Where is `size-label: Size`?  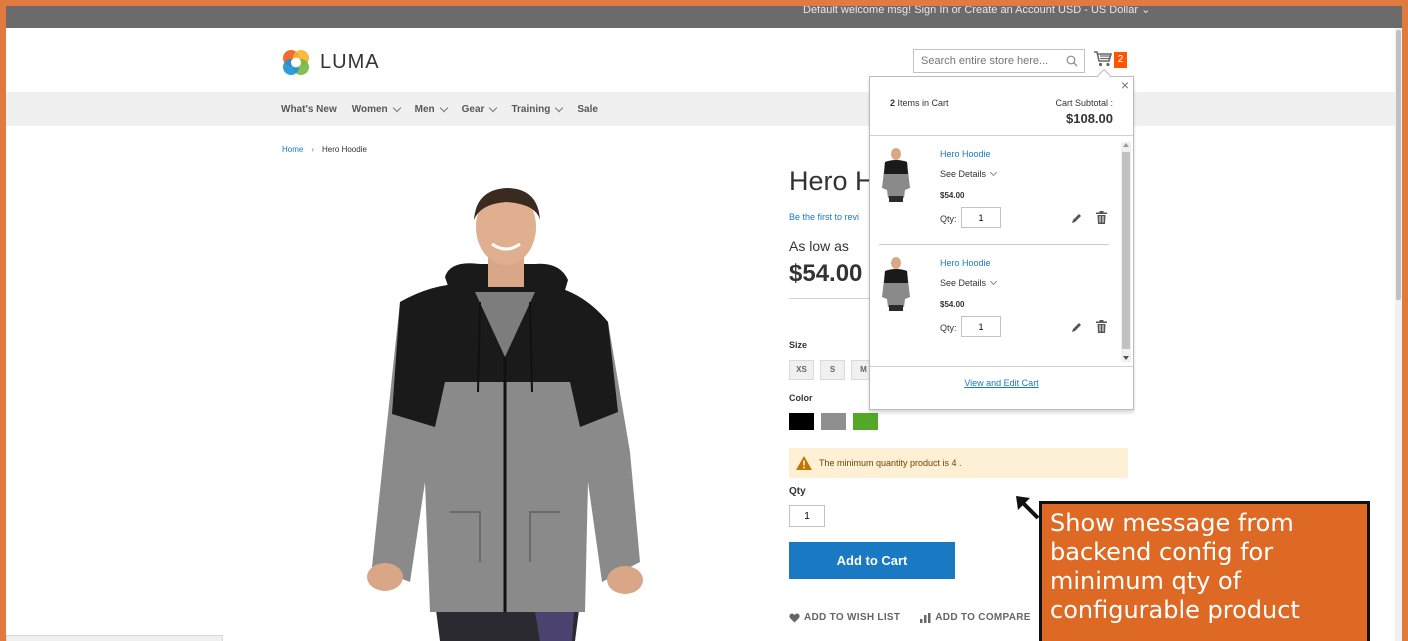
size-label: Size is located at coordinates (798, 345).